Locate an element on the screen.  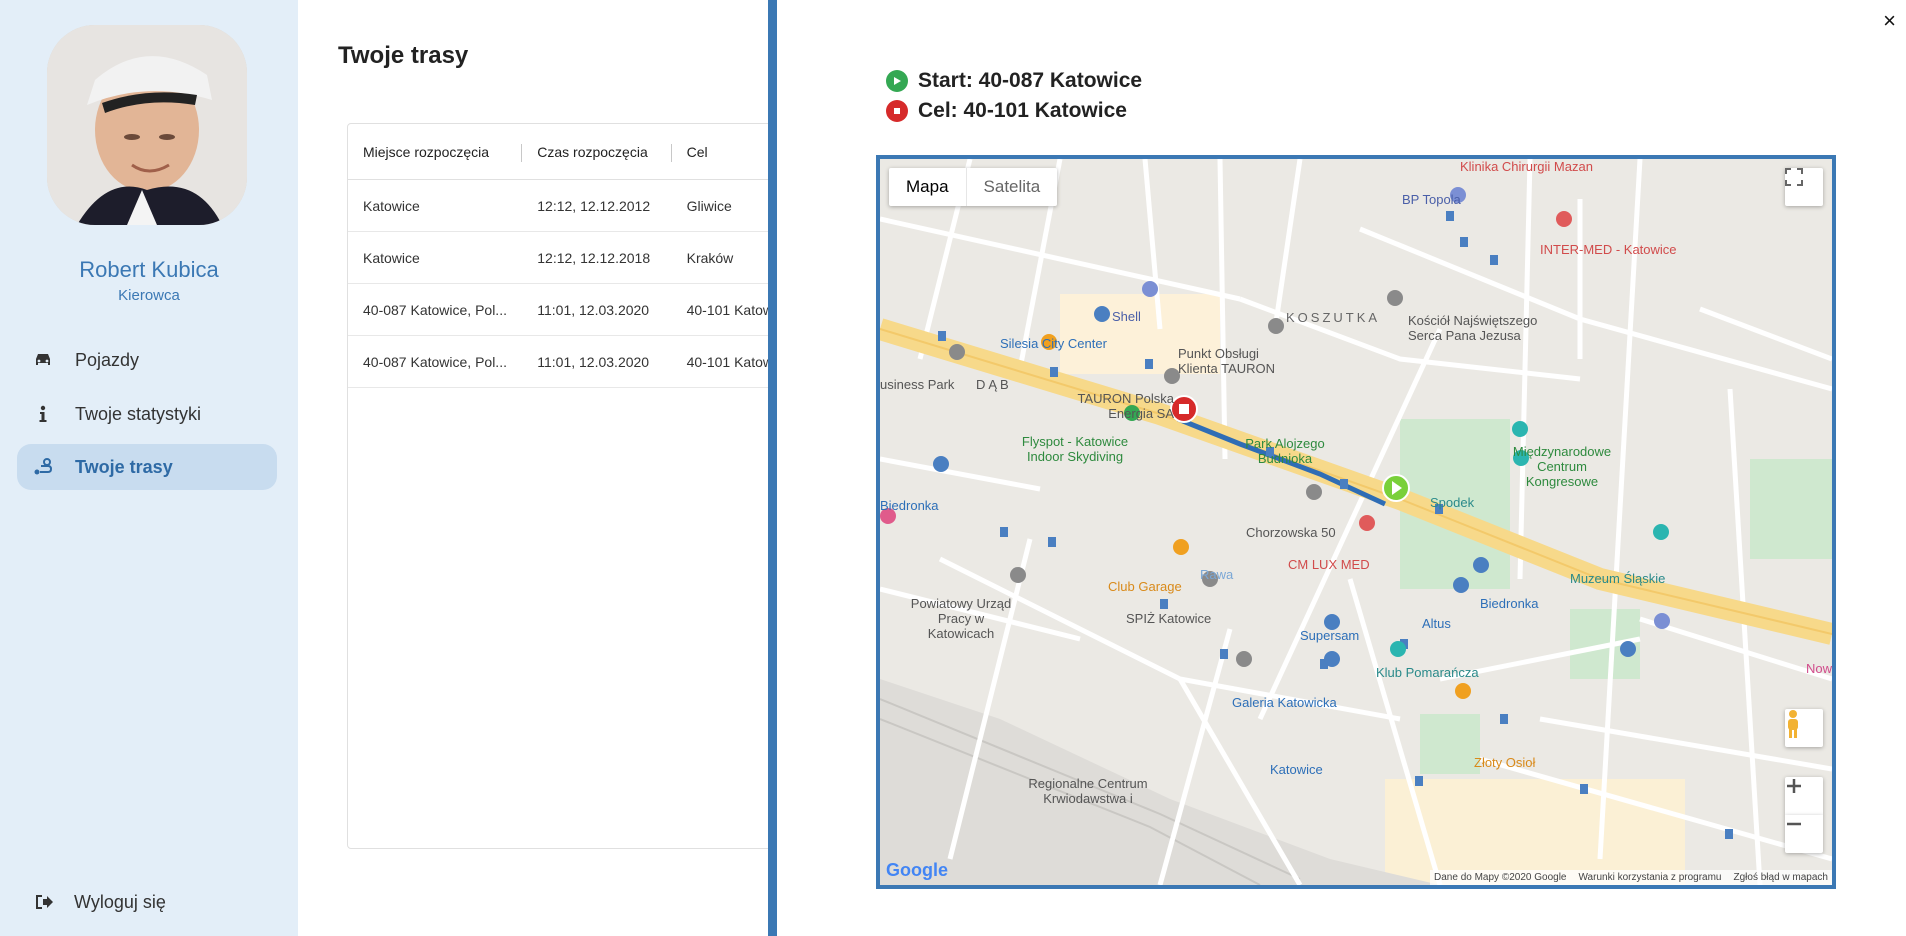
google-logo-text: Google is located at coordinates (917, 870).